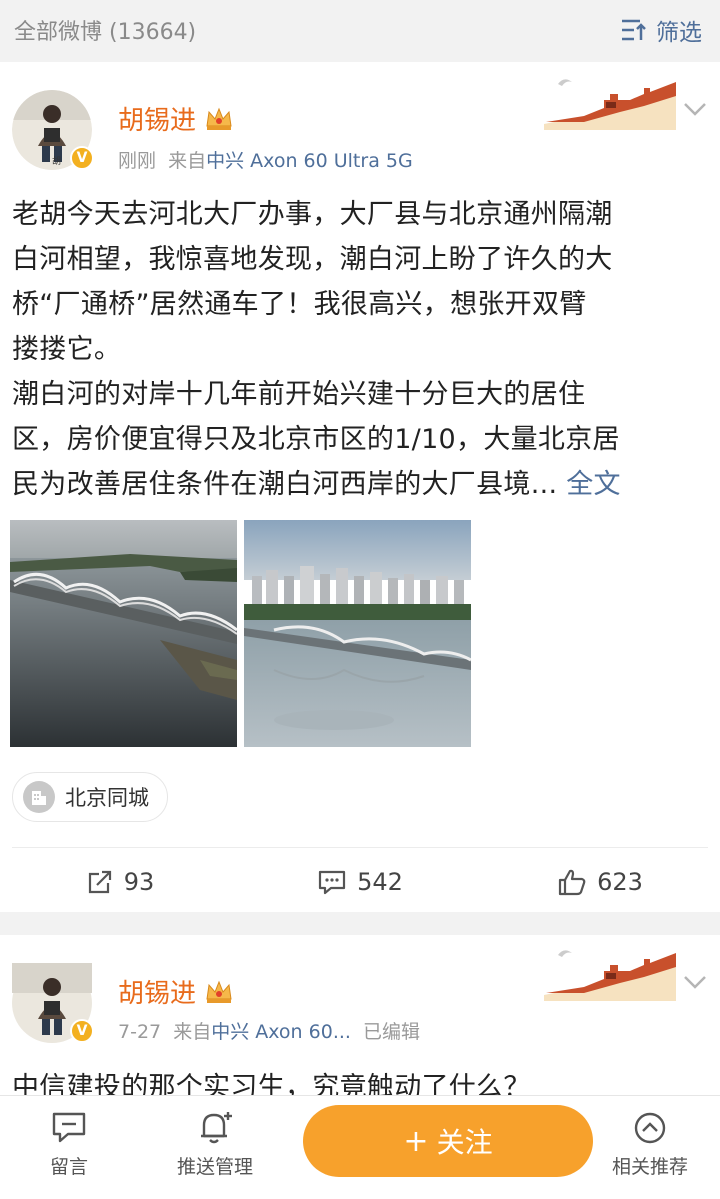 Image resolution: width=720 pixels, height=1199 pixels. What do you see at coordinates (650, 1128) in the screenshot?
I see `recommend-icon` at bounding box center [650, 1128].